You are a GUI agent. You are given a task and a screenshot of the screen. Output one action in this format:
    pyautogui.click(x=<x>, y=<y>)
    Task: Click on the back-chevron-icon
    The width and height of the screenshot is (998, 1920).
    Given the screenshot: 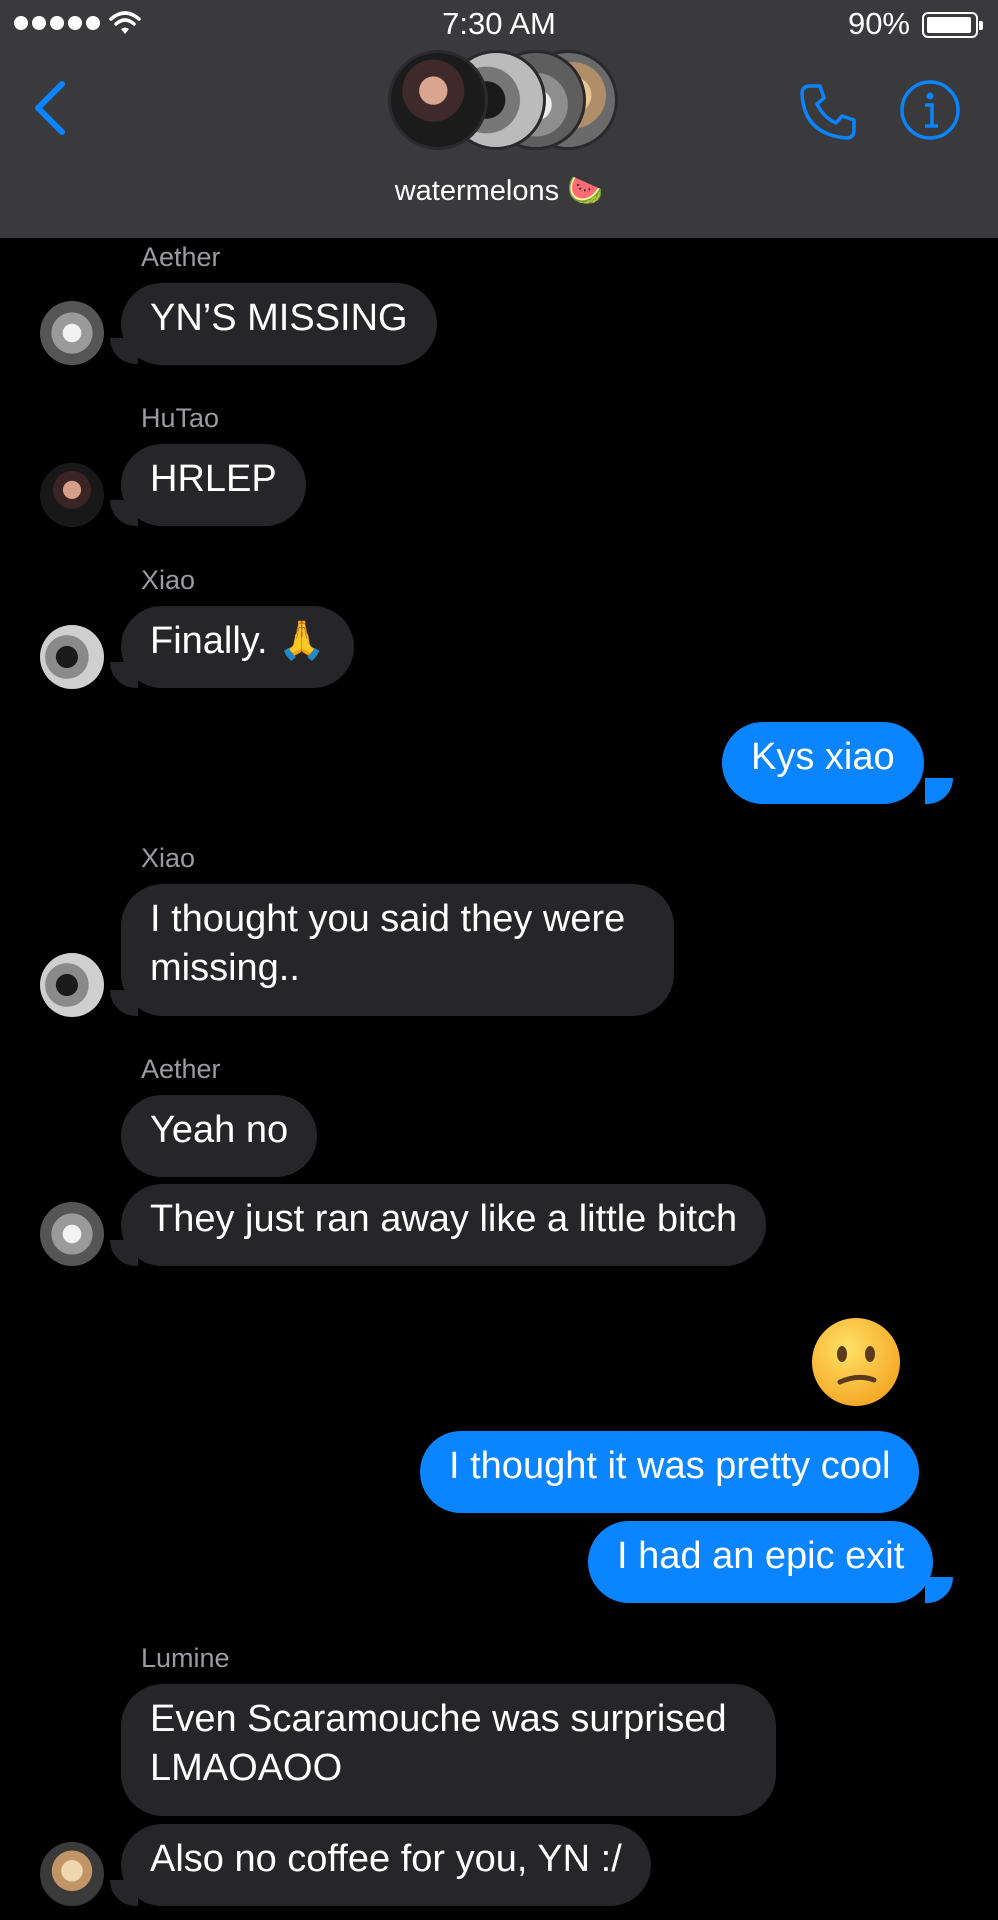 What is the action you would take?
    pyautogui.click(x=51, y=108)
    